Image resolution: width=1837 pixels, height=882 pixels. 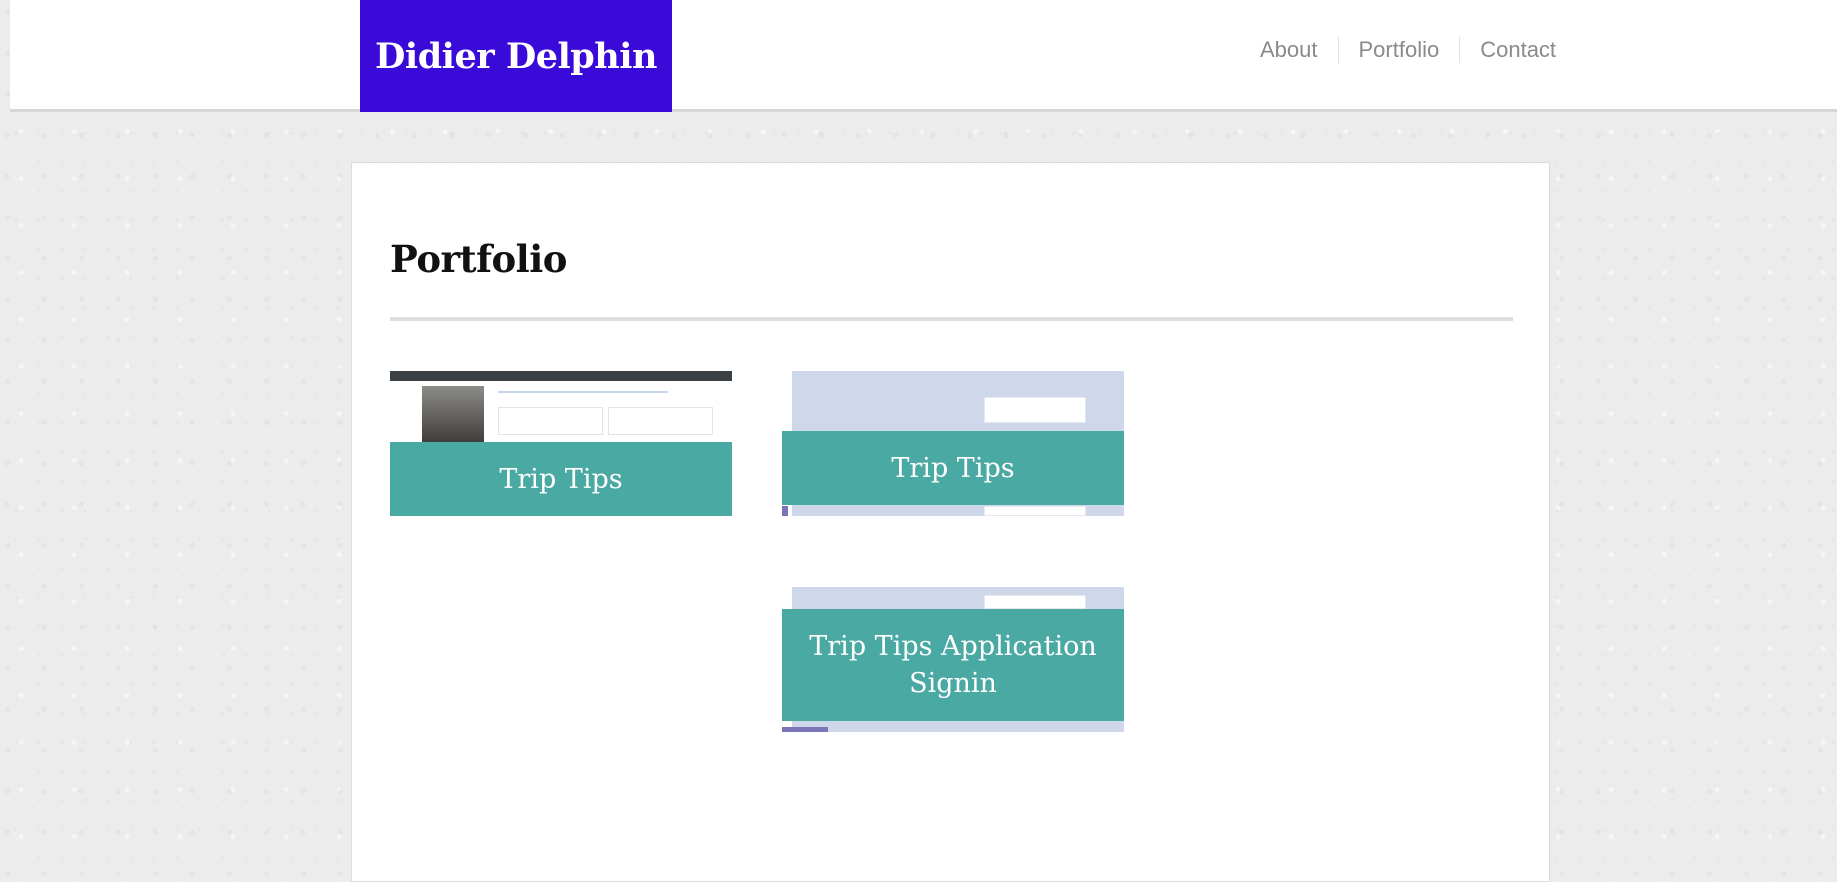 I want to click on main-nav: About Portfolio Contact, so click(x=1408, y=50).